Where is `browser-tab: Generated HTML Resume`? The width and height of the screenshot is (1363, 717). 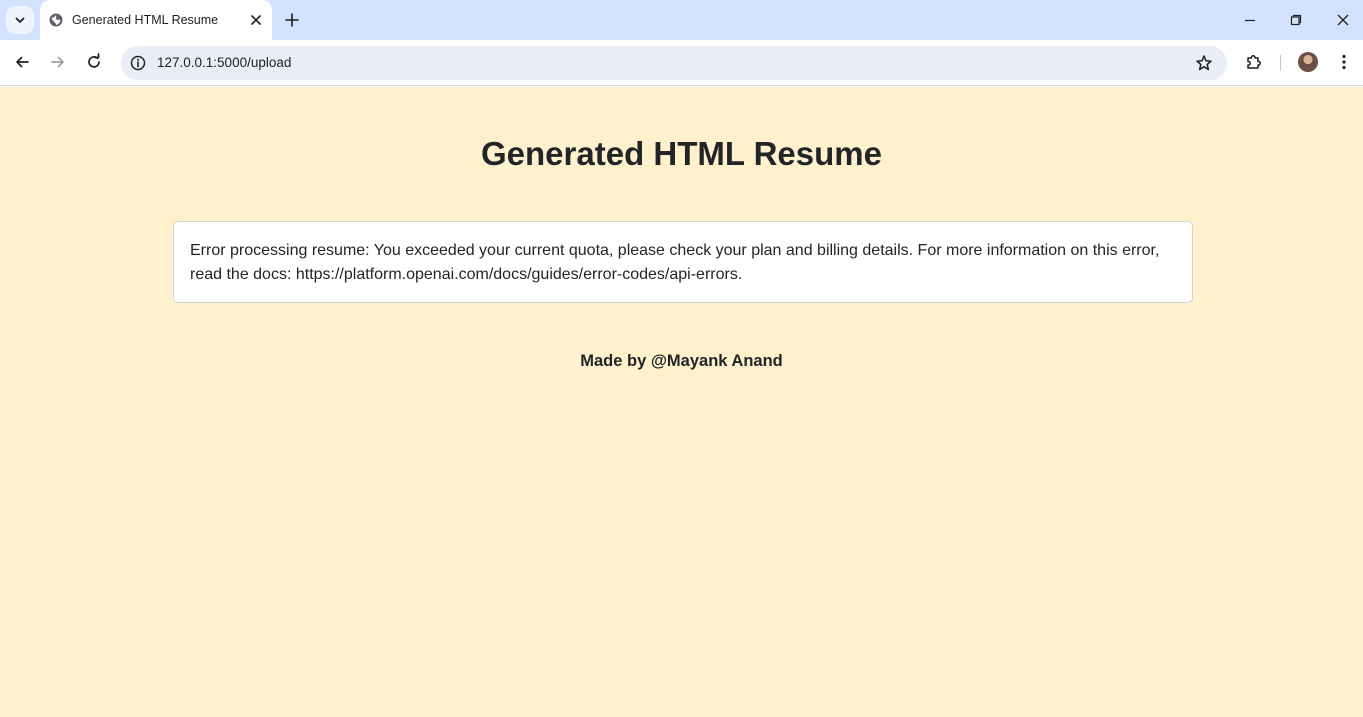 browser-tab: Generated HTML Resume is located at coordinates (156, 20).